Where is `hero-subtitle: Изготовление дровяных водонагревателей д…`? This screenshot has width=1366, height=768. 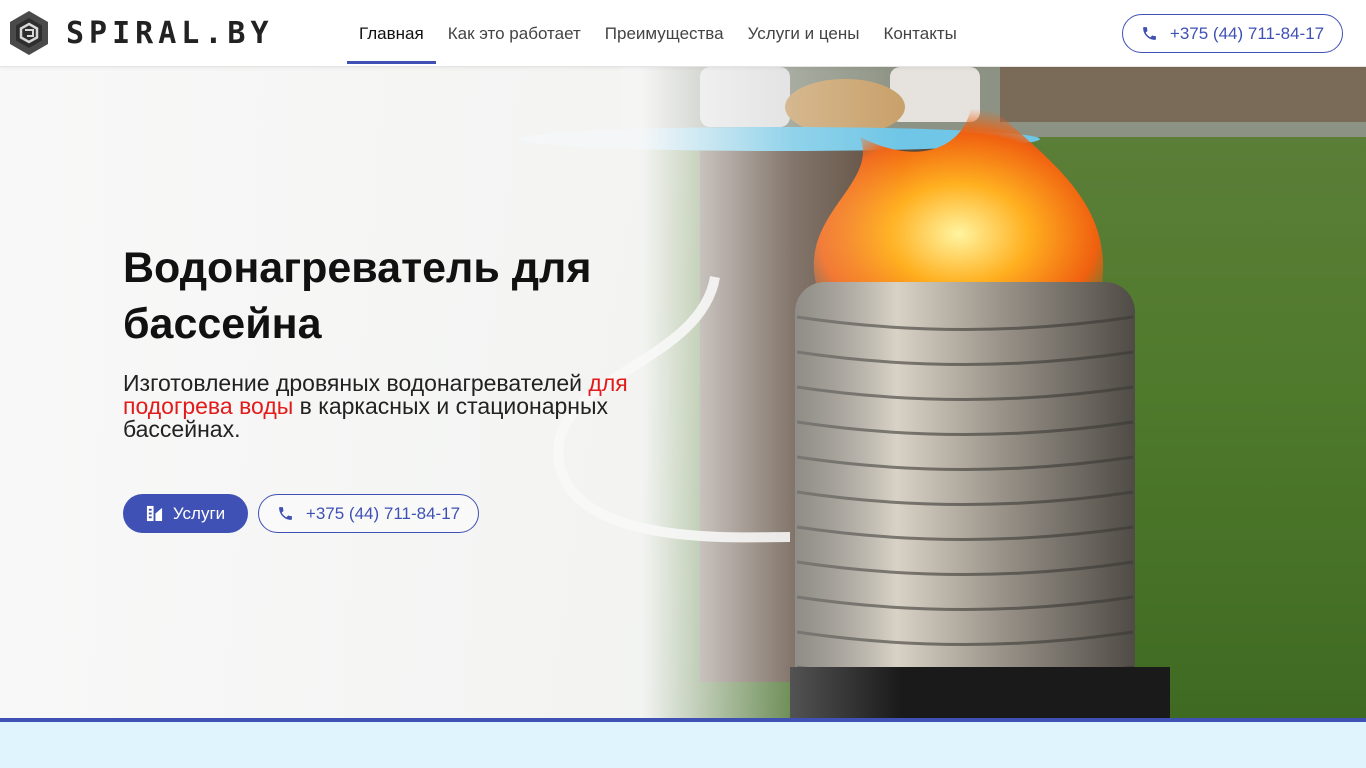 hero-subtitle: Изготовление дровяных водонагревателей д… is located at coordinates (393, 406).